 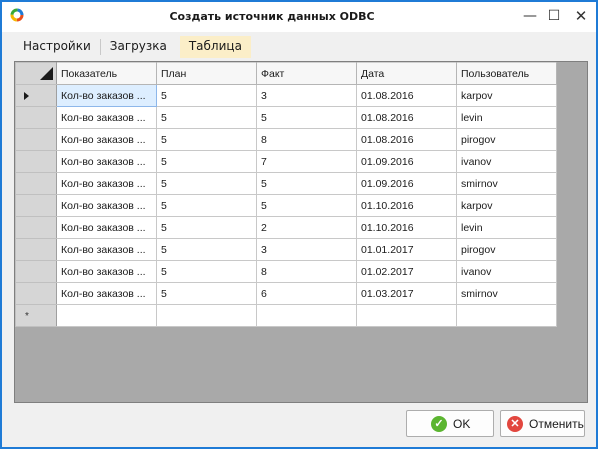 What do you see at coordinates (542, 423) in the screenshot?
I see `cancel-button: ✕ Отменить` at bounding box center [542, 423].